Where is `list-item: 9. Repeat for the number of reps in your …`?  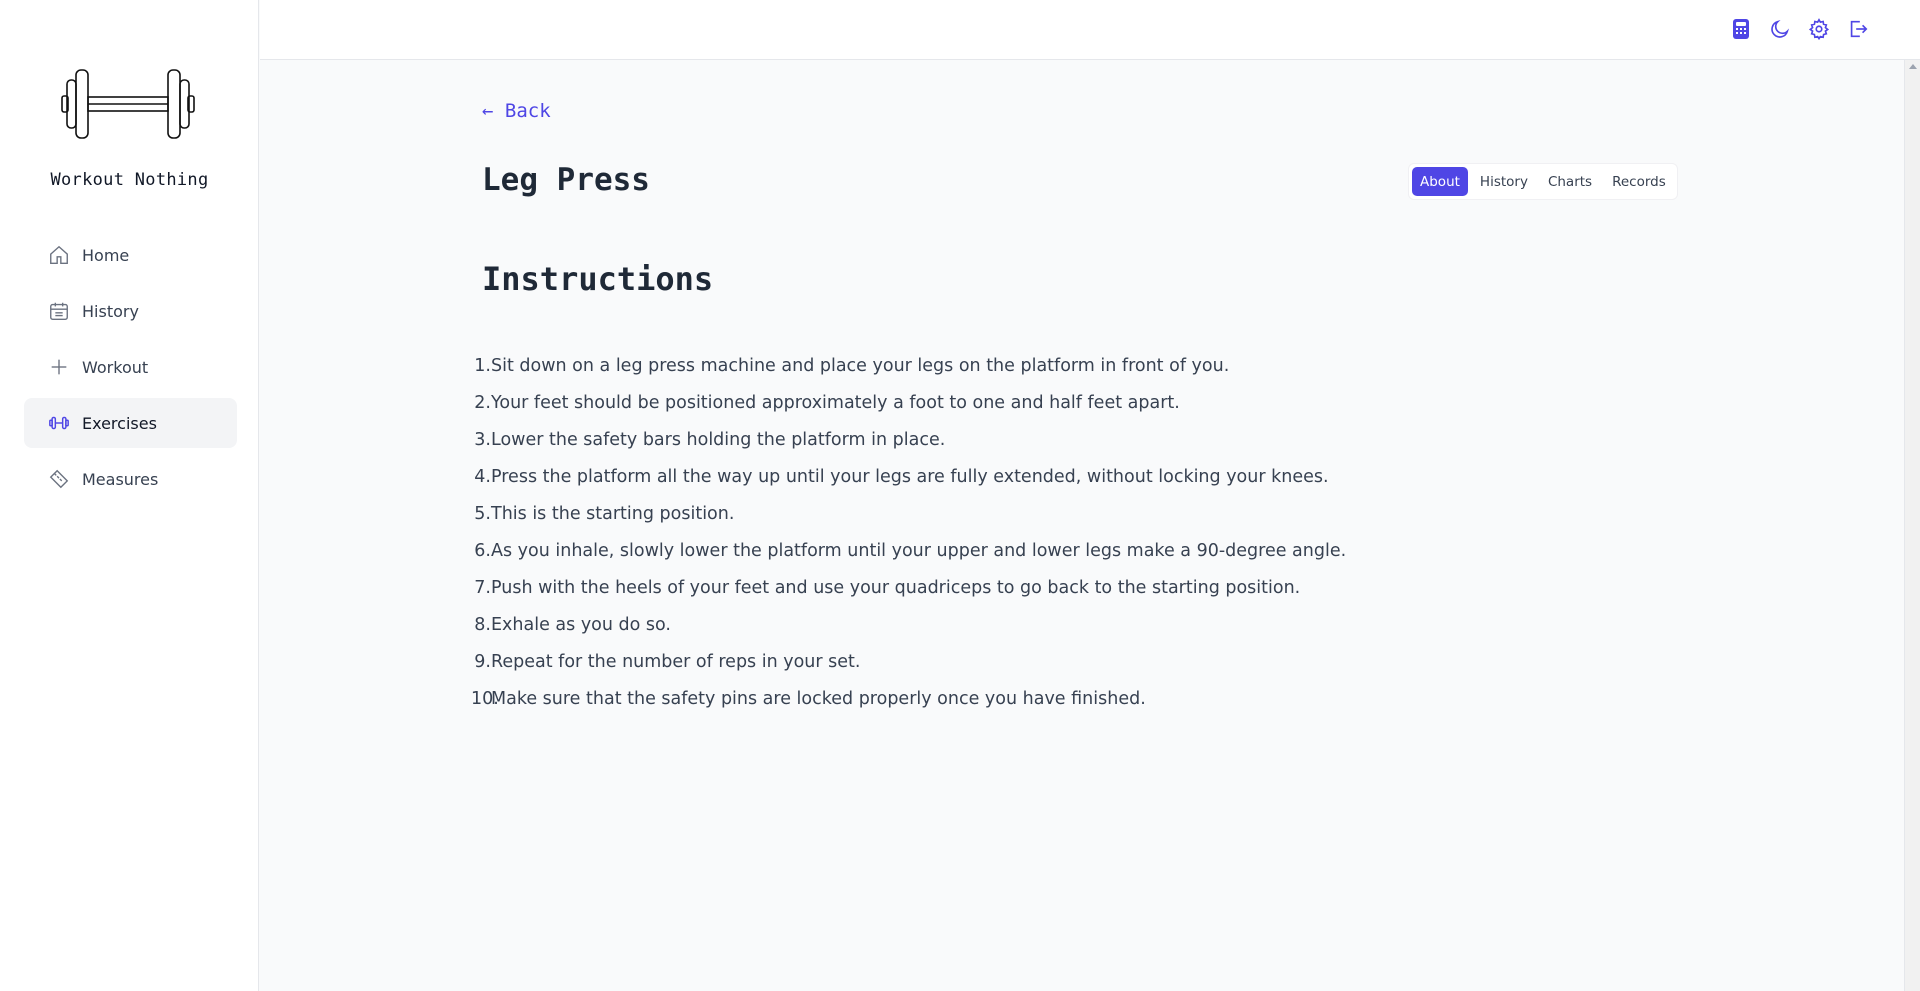 list-item: 9. Repeat for the number of reps in your … is located at coordinates (910, 661).